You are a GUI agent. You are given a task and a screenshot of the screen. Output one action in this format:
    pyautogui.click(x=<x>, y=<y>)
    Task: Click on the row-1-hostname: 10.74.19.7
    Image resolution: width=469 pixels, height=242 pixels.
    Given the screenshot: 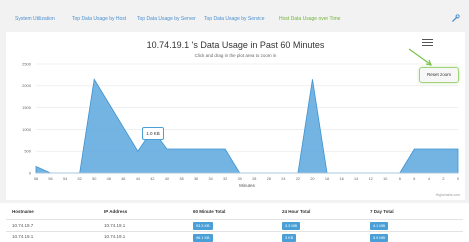 What is the action you would take?
    pyautogui.click(x=23, y=225)
    